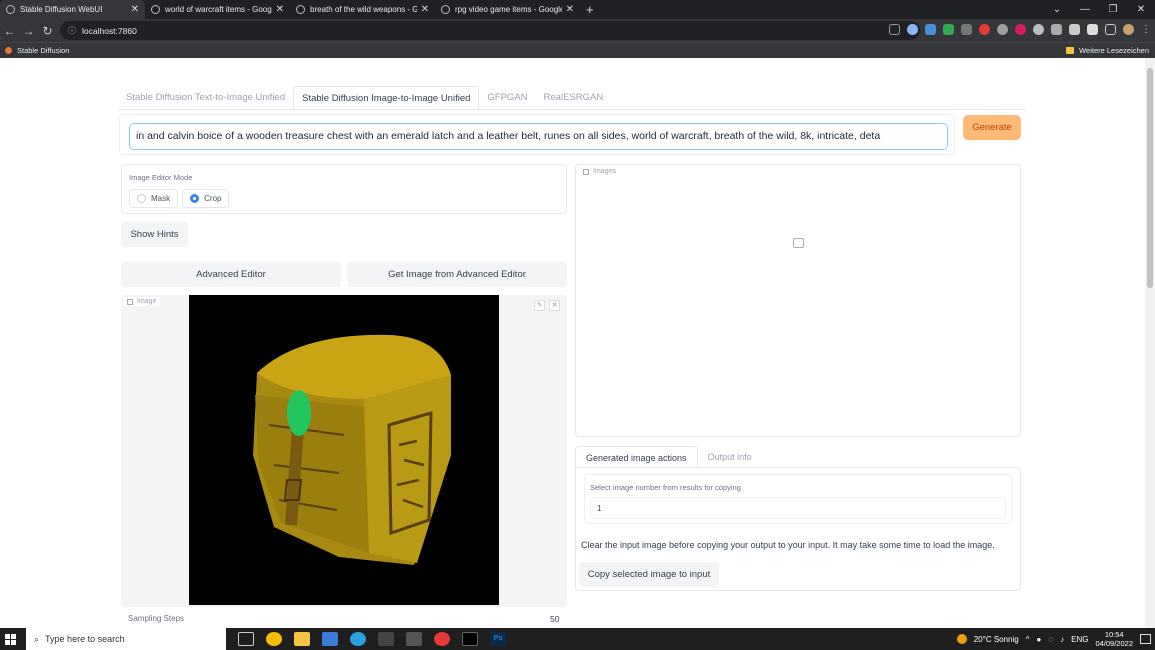  I want to click on tab-txt2img: Stable Diffusion Text-to-Image Unified, so click(205, 98).